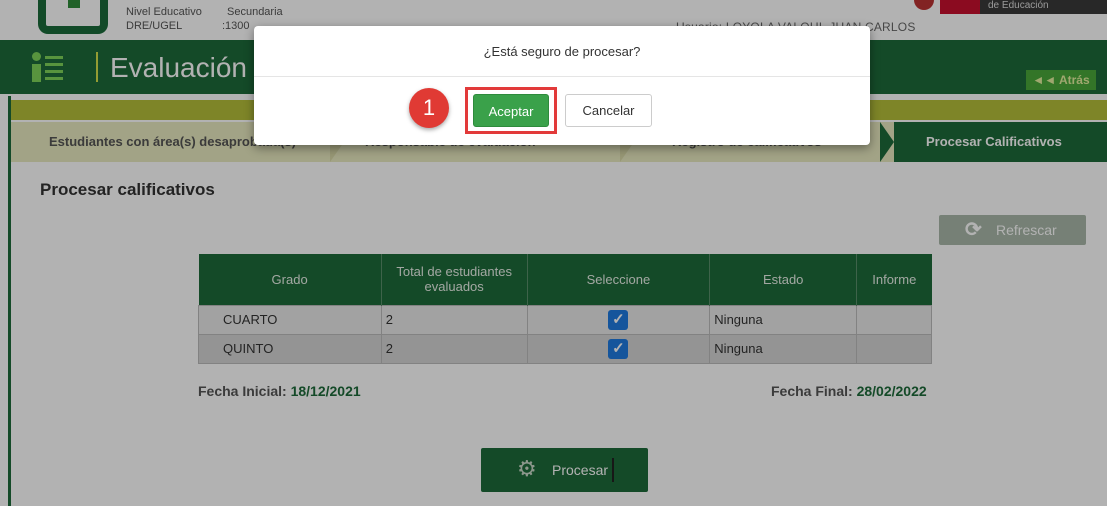 The width and height of the screenshot is (1107, 506). I want to click on step-number-badge: 1, so click(429, 108).